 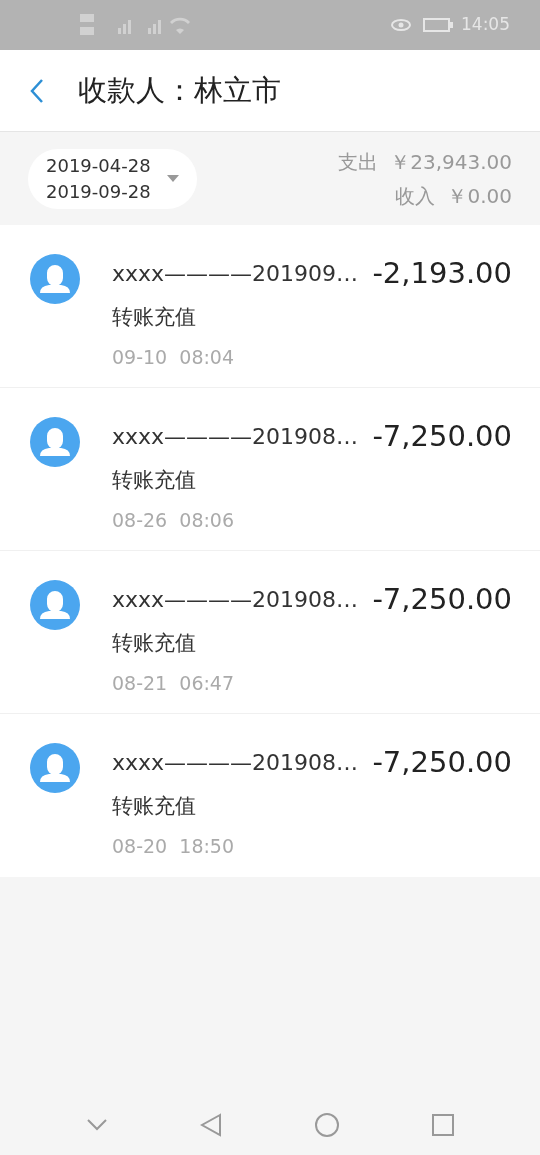 I want to click on date-range-picker: 2019-04-28 2019-09-28, so click(x=112, y=178).